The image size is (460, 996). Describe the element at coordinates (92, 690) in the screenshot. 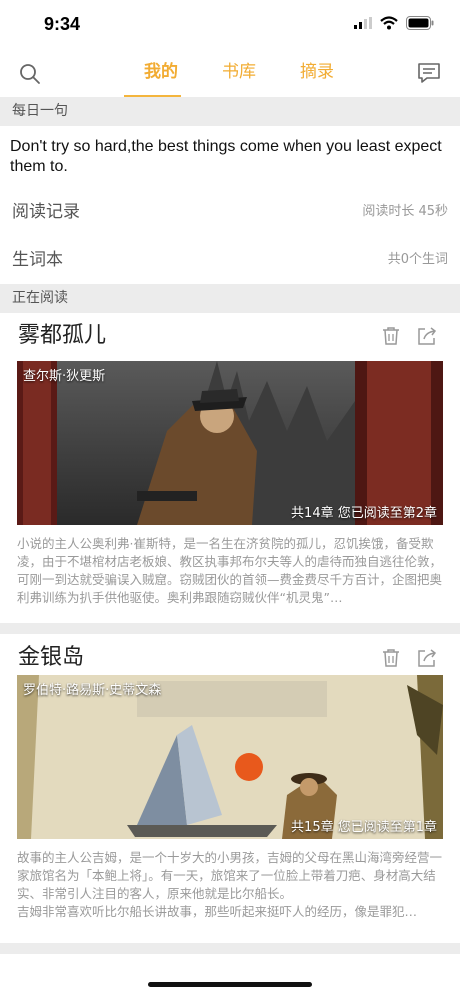

I see `book-author: 罗伯特·路易斯·史蒂文森` at that location.